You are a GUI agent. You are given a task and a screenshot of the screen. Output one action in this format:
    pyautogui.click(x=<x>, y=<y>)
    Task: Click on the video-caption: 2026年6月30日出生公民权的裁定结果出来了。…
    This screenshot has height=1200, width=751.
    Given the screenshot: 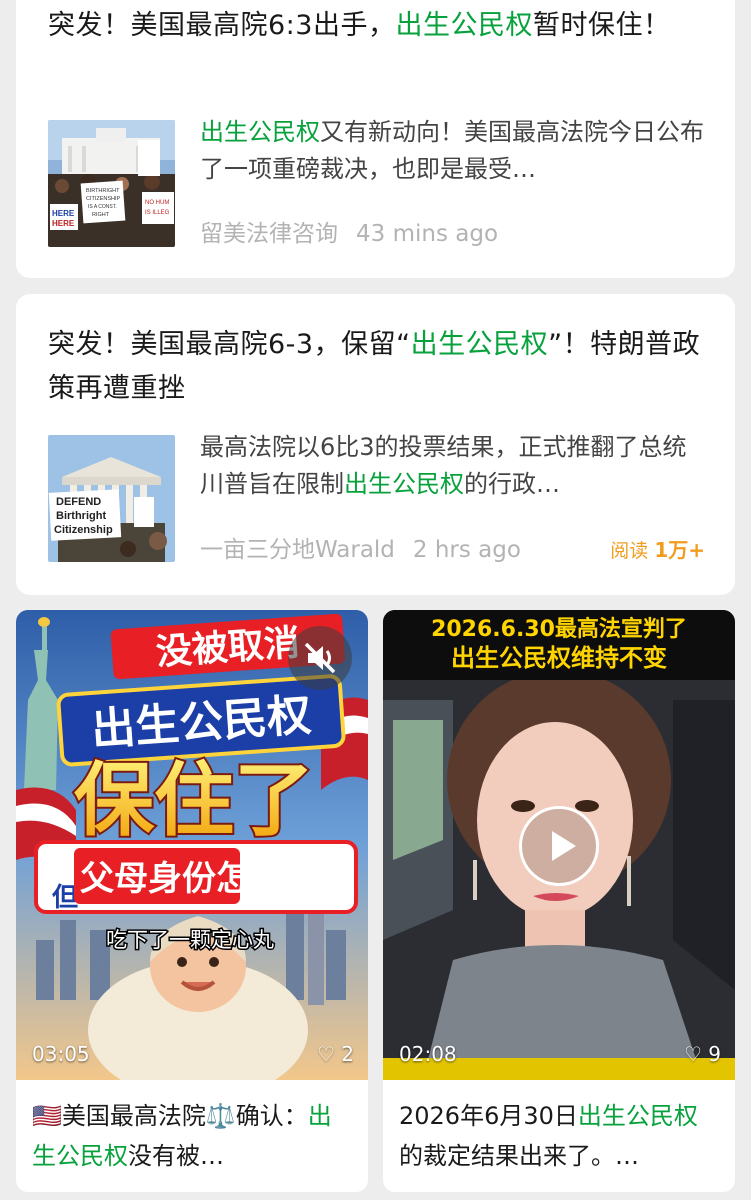 What is the action you would take?
    pyautogui.click(x=560, y=1136)
    